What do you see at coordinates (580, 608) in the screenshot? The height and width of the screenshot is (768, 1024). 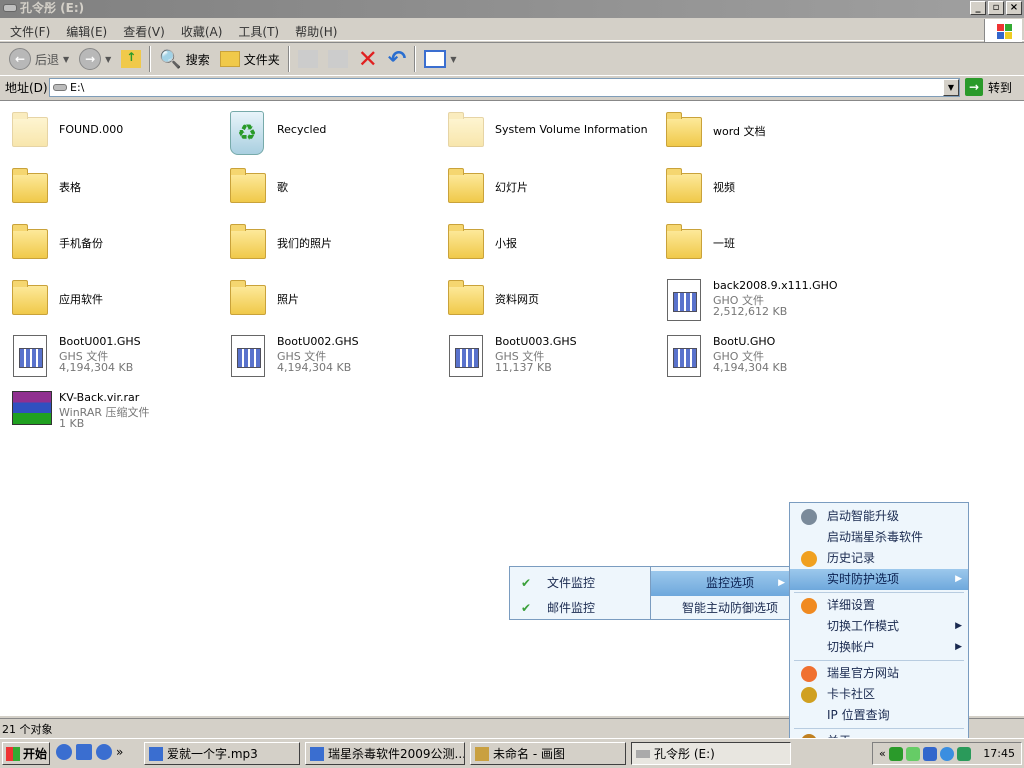 I see `menu-item: ✔ 邮件监控` at bounding box center [580, 608].